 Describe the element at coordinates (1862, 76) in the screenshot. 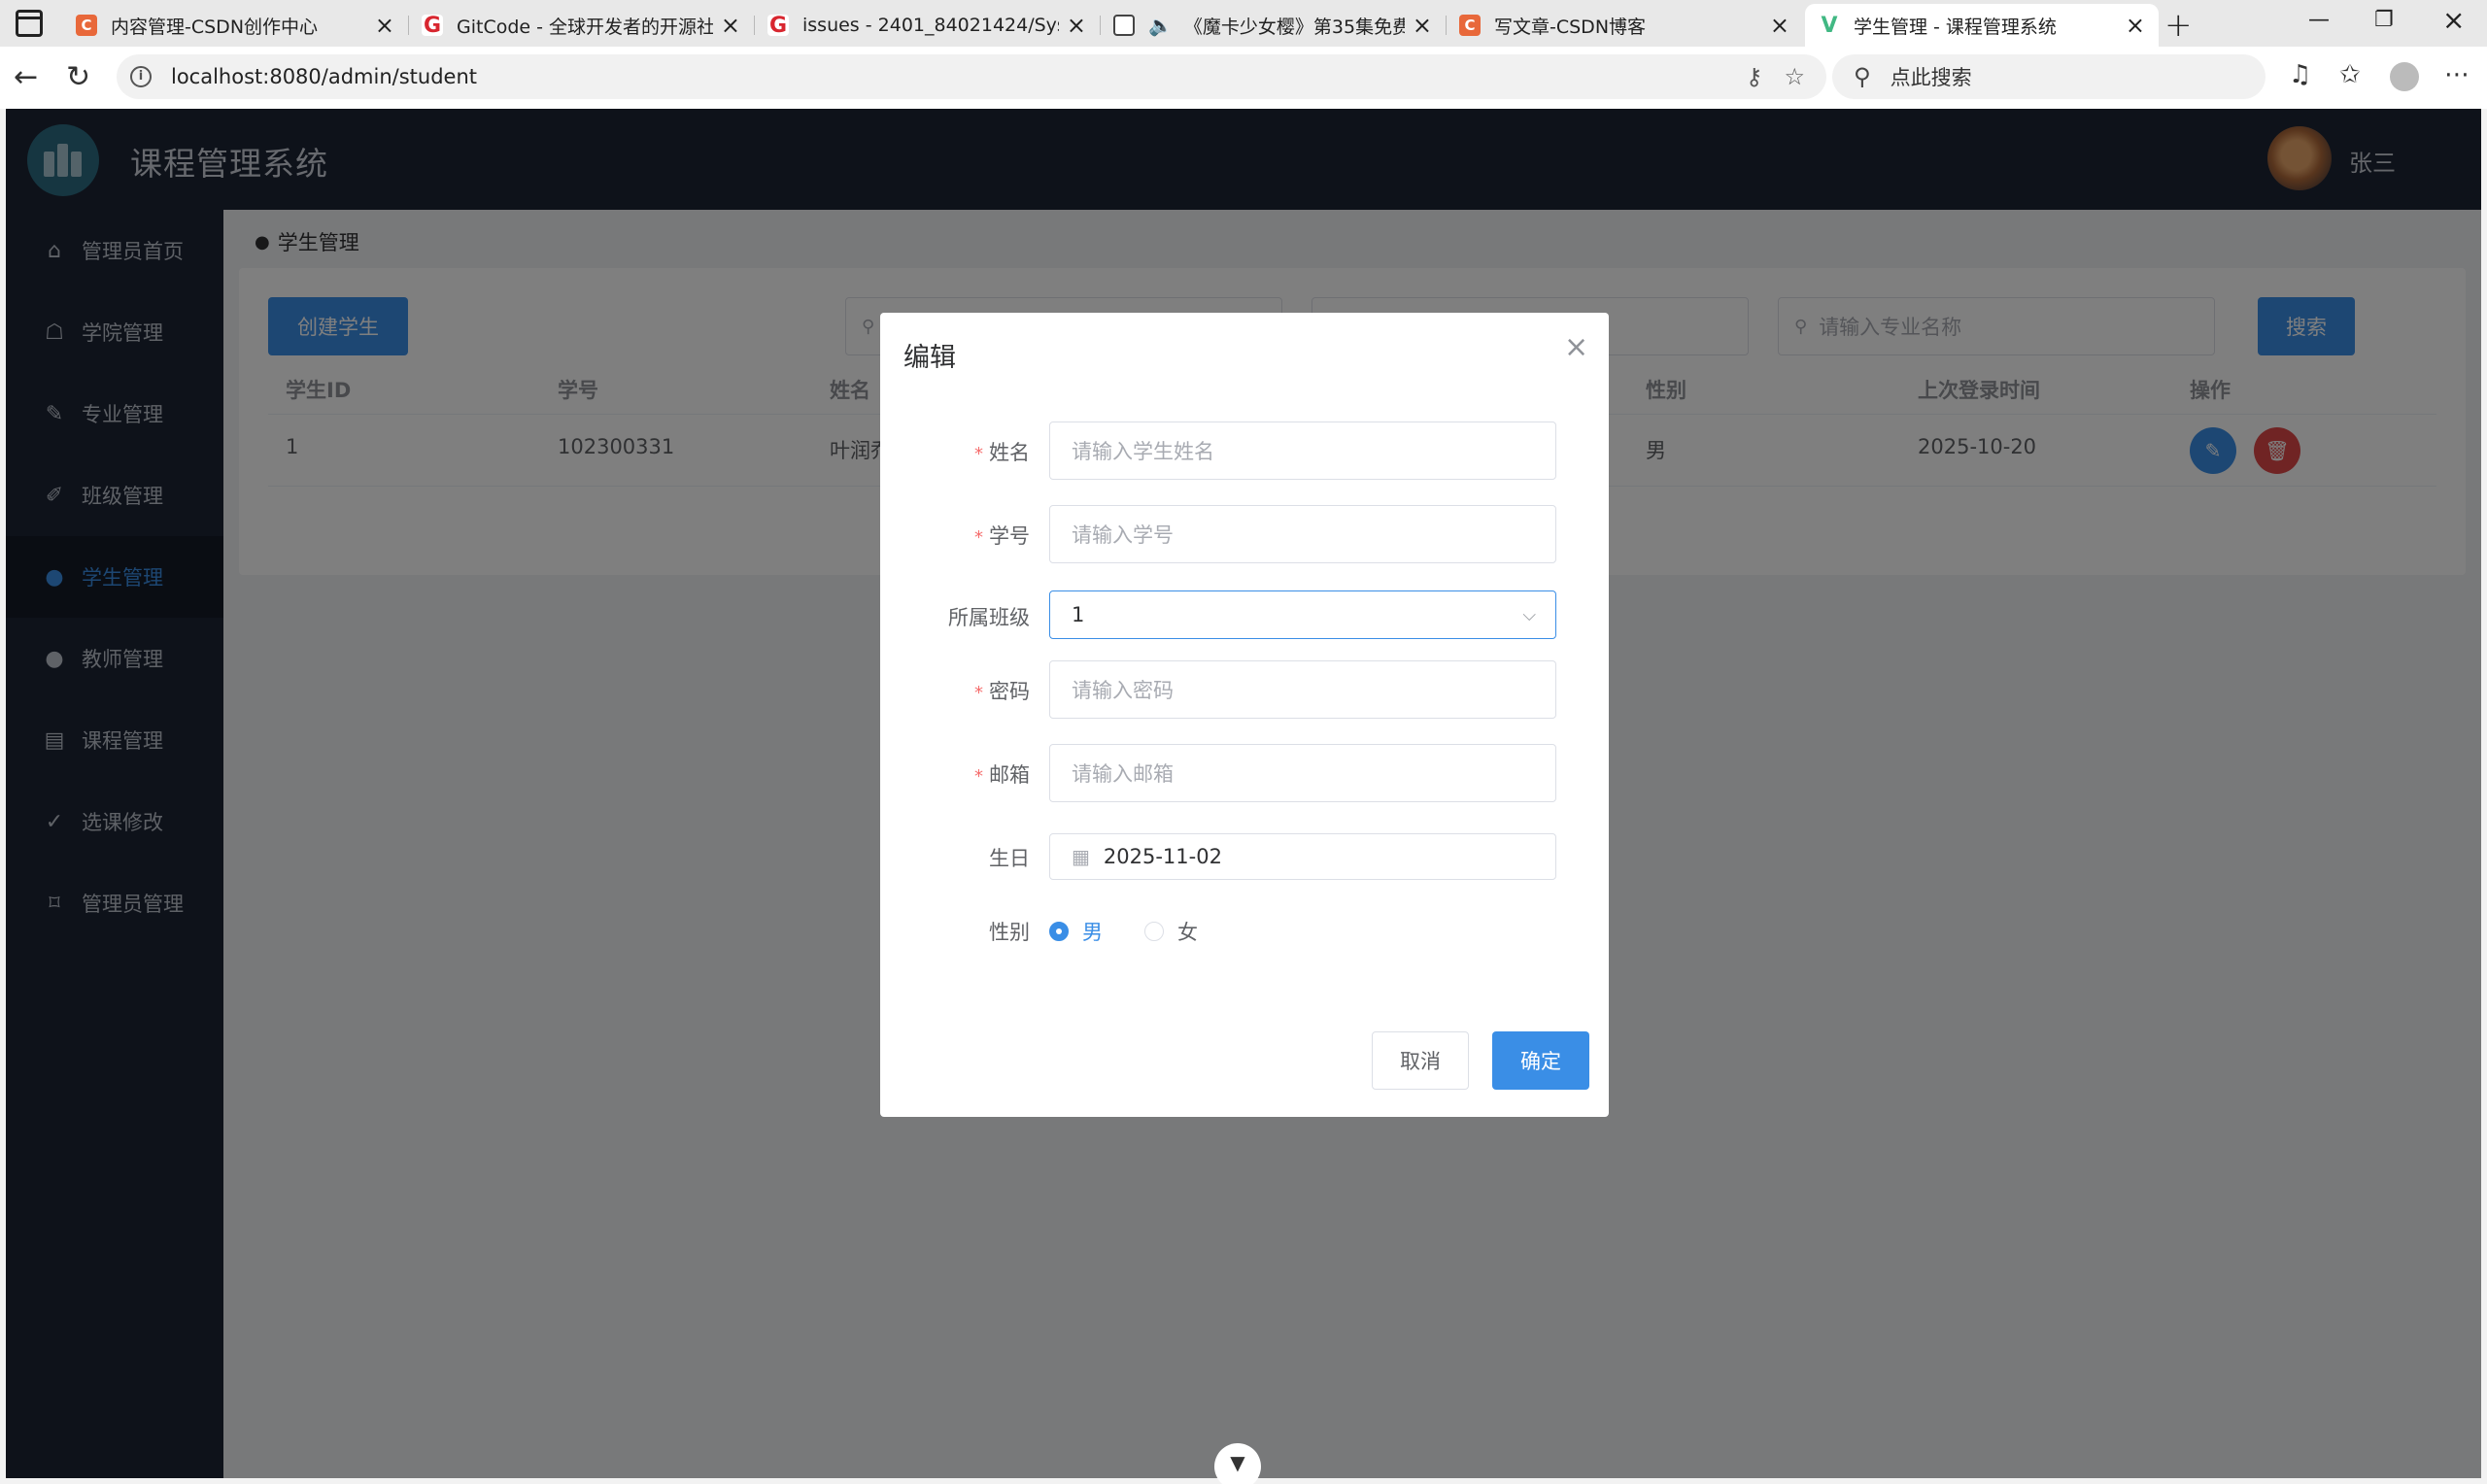

I see `search-icon: ⚲` at that location.